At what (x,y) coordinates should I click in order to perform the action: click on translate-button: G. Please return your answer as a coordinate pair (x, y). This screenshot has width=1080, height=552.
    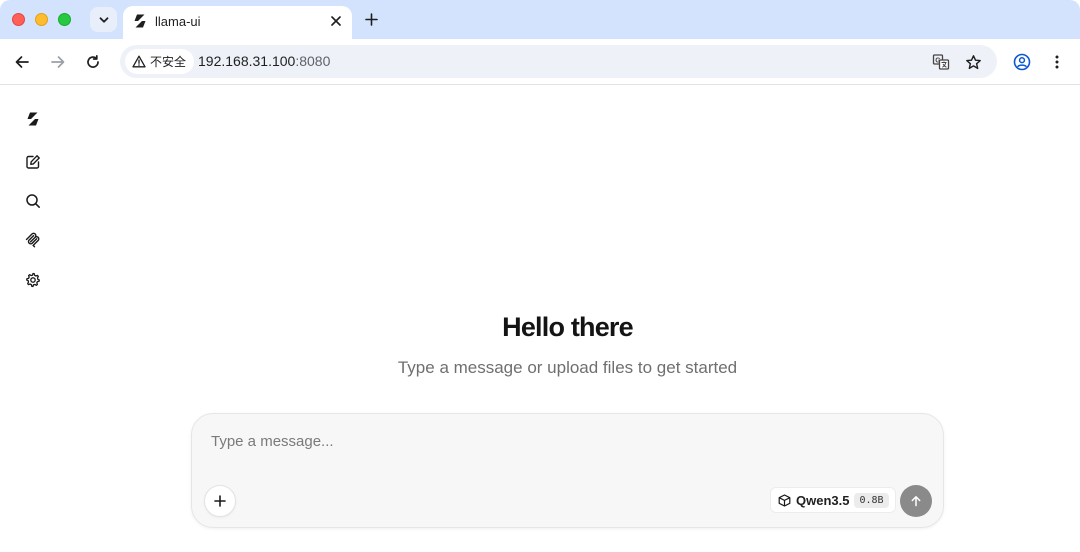
    Looking at the image, I should click on (941, 62).